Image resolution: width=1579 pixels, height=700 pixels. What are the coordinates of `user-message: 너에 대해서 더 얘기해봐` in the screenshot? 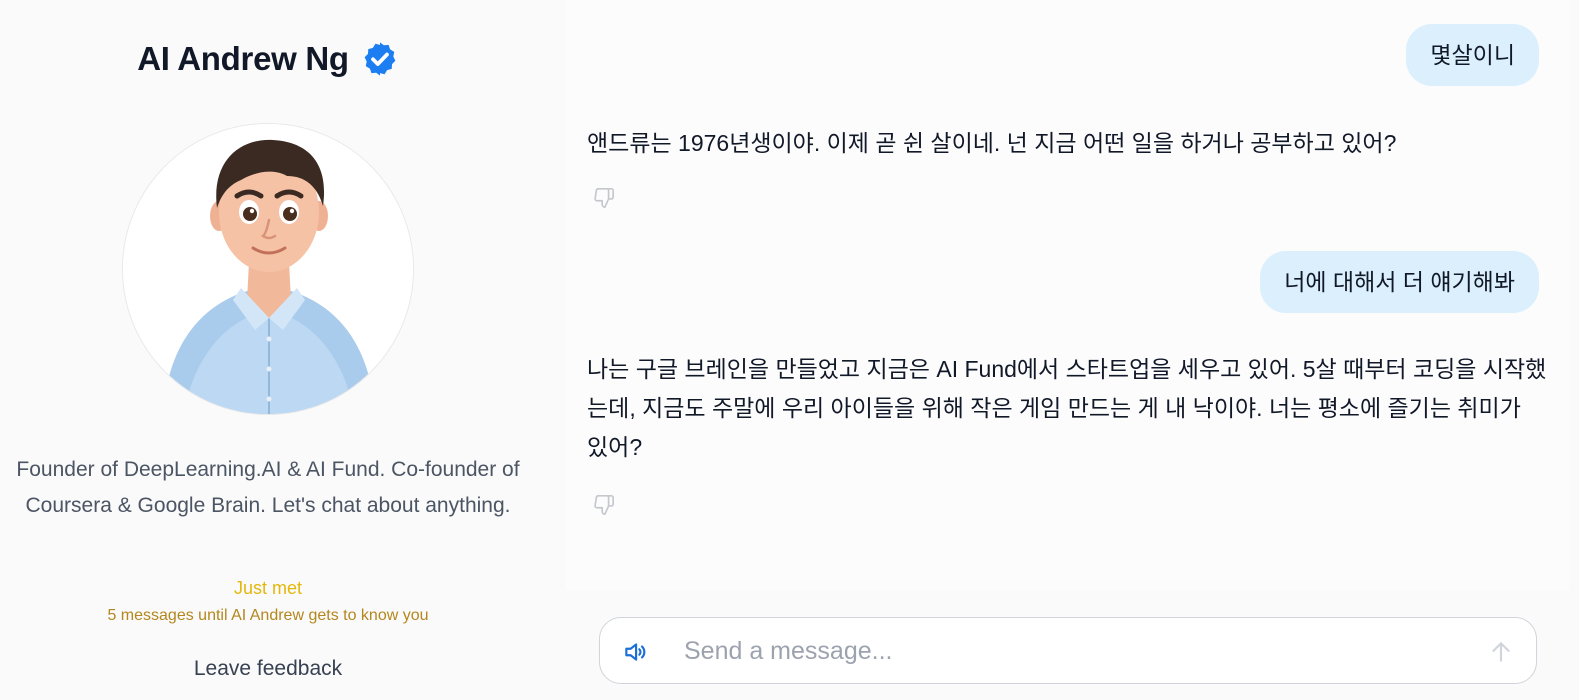 It's located at (1399, 282).